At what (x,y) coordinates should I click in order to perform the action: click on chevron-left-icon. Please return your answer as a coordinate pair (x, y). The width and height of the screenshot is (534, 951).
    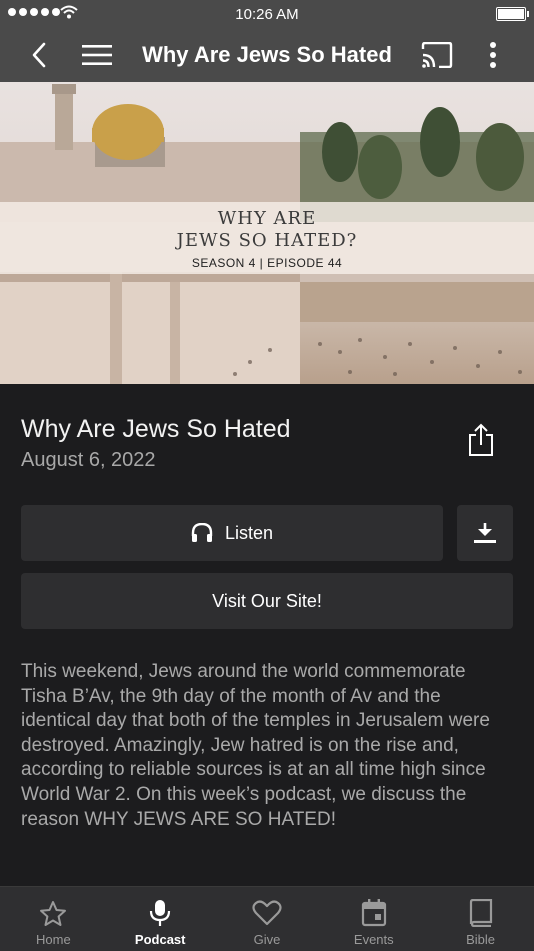
    Looking at the image, I should click on (39, 55).